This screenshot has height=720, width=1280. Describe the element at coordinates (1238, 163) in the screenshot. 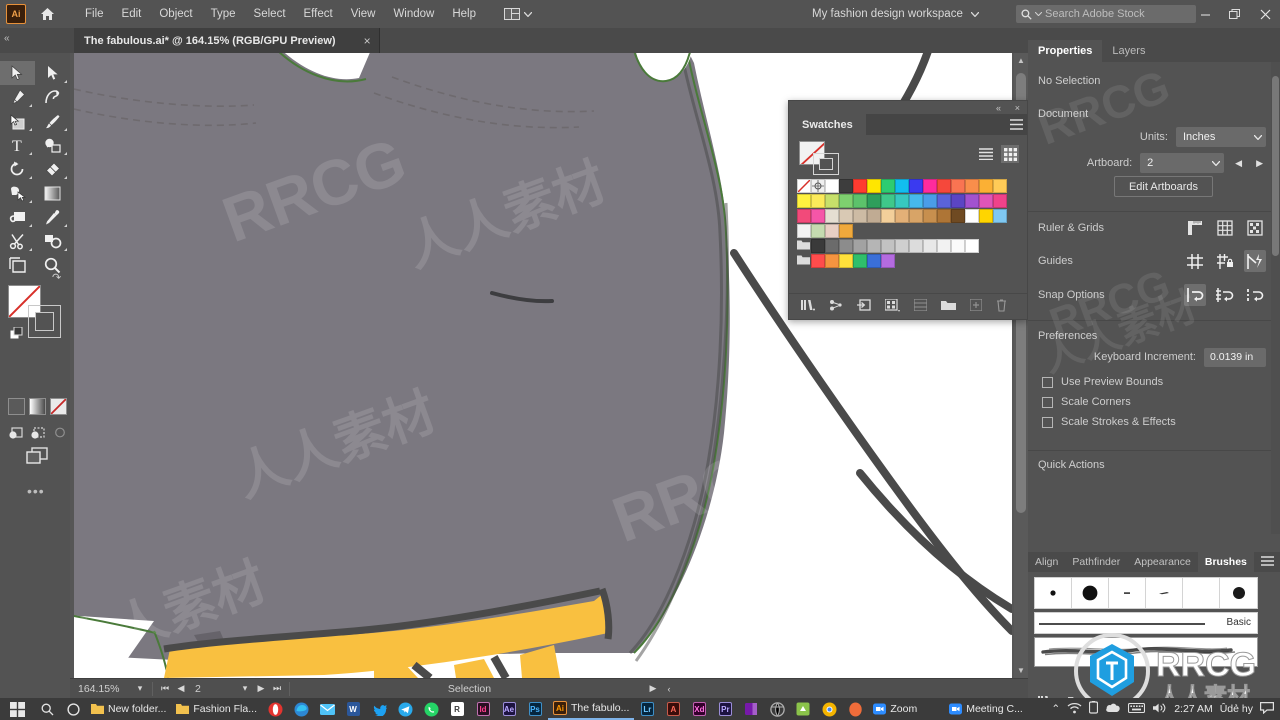

I see `prev-artboard-button: ◀` at that location.